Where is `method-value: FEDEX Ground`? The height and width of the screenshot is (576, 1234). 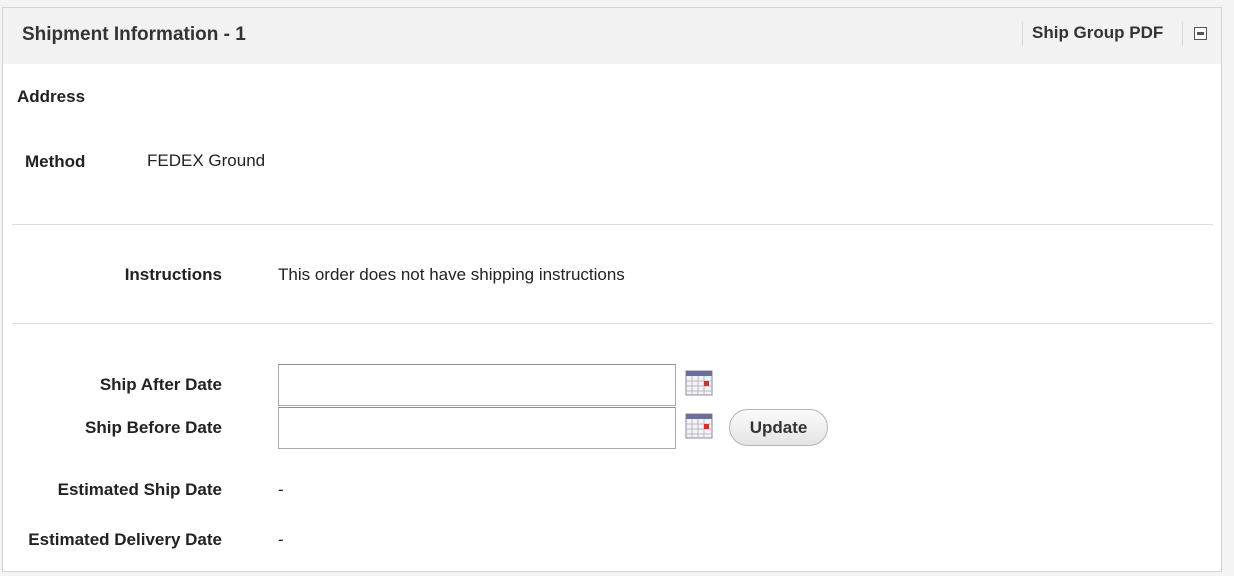 method-value: FEDEX Ground is located at coordinates (206, 160).